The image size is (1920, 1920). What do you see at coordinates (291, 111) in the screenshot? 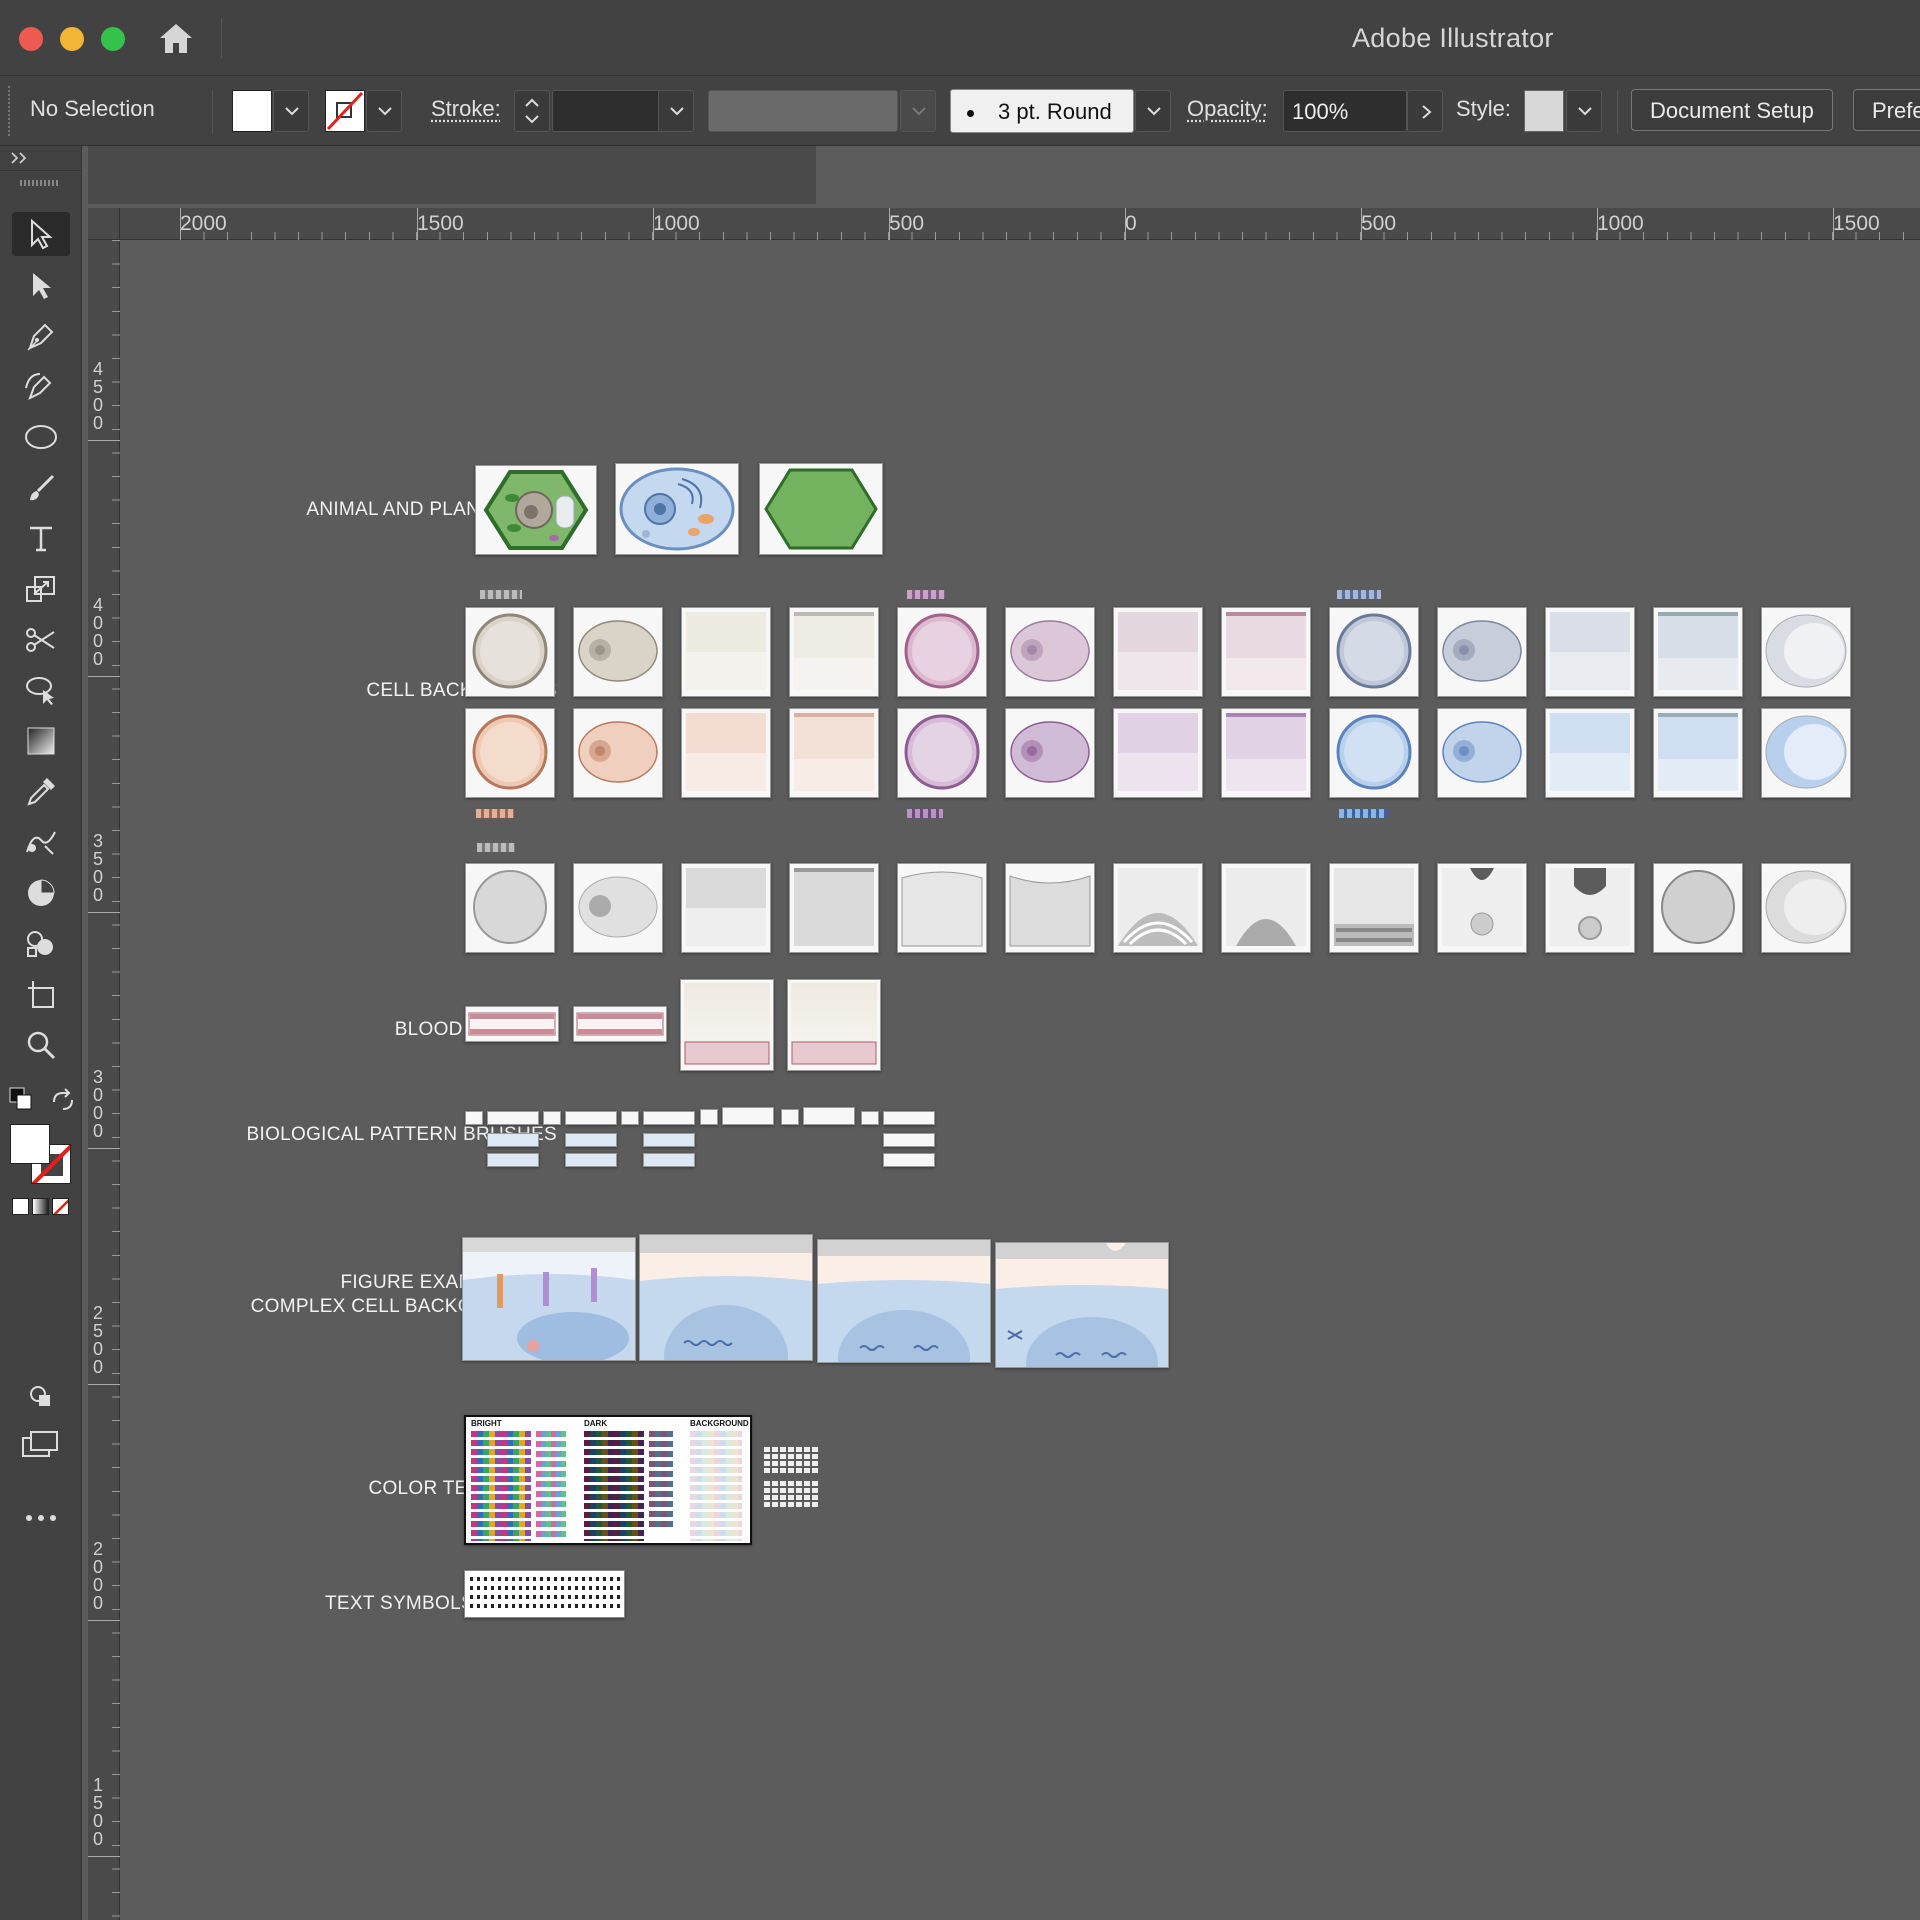
I see `fill-dropdown` at bounding box center [291, 111].